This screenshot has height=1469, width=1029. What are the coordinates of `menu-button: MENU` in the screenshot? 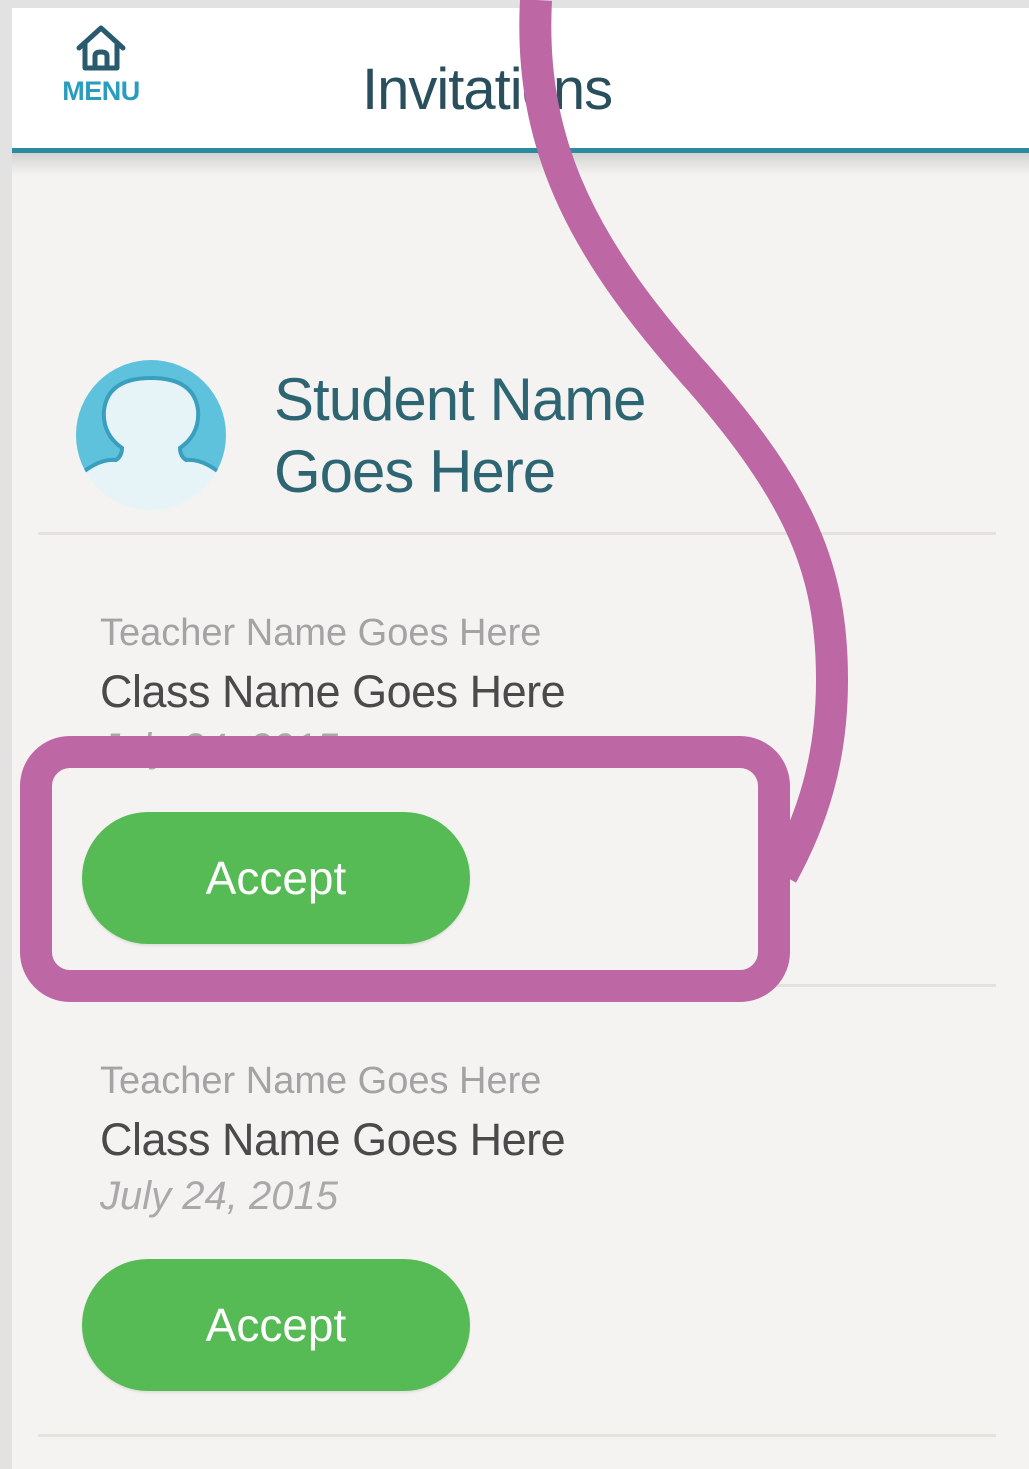 It's located at (101, 80).